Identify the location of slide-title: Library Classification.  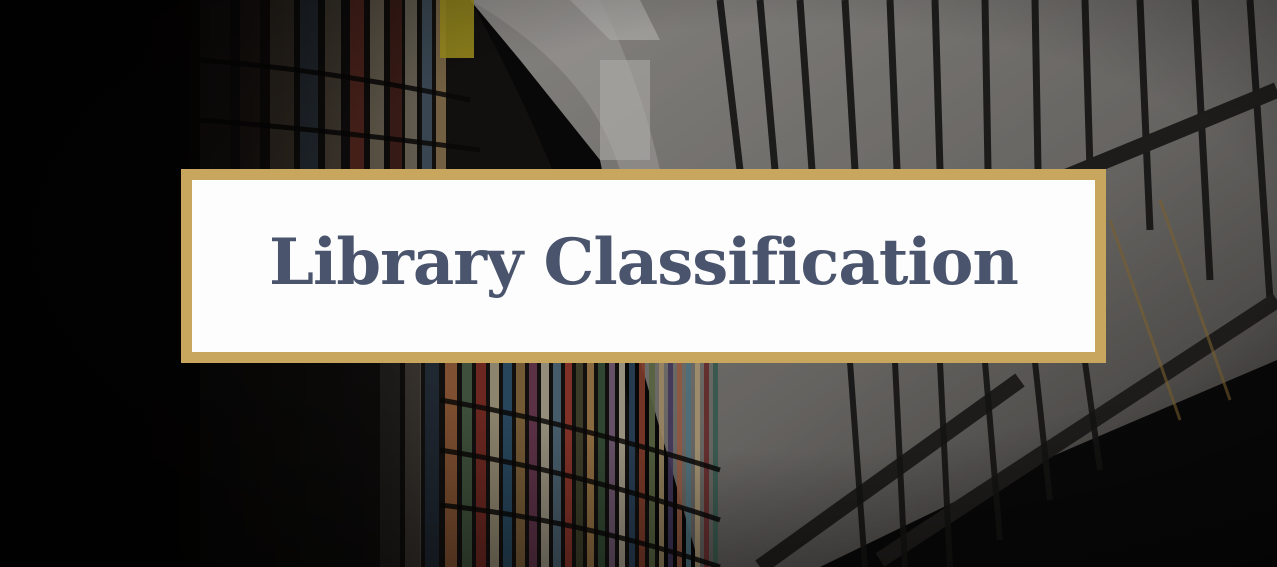
(644, 262).